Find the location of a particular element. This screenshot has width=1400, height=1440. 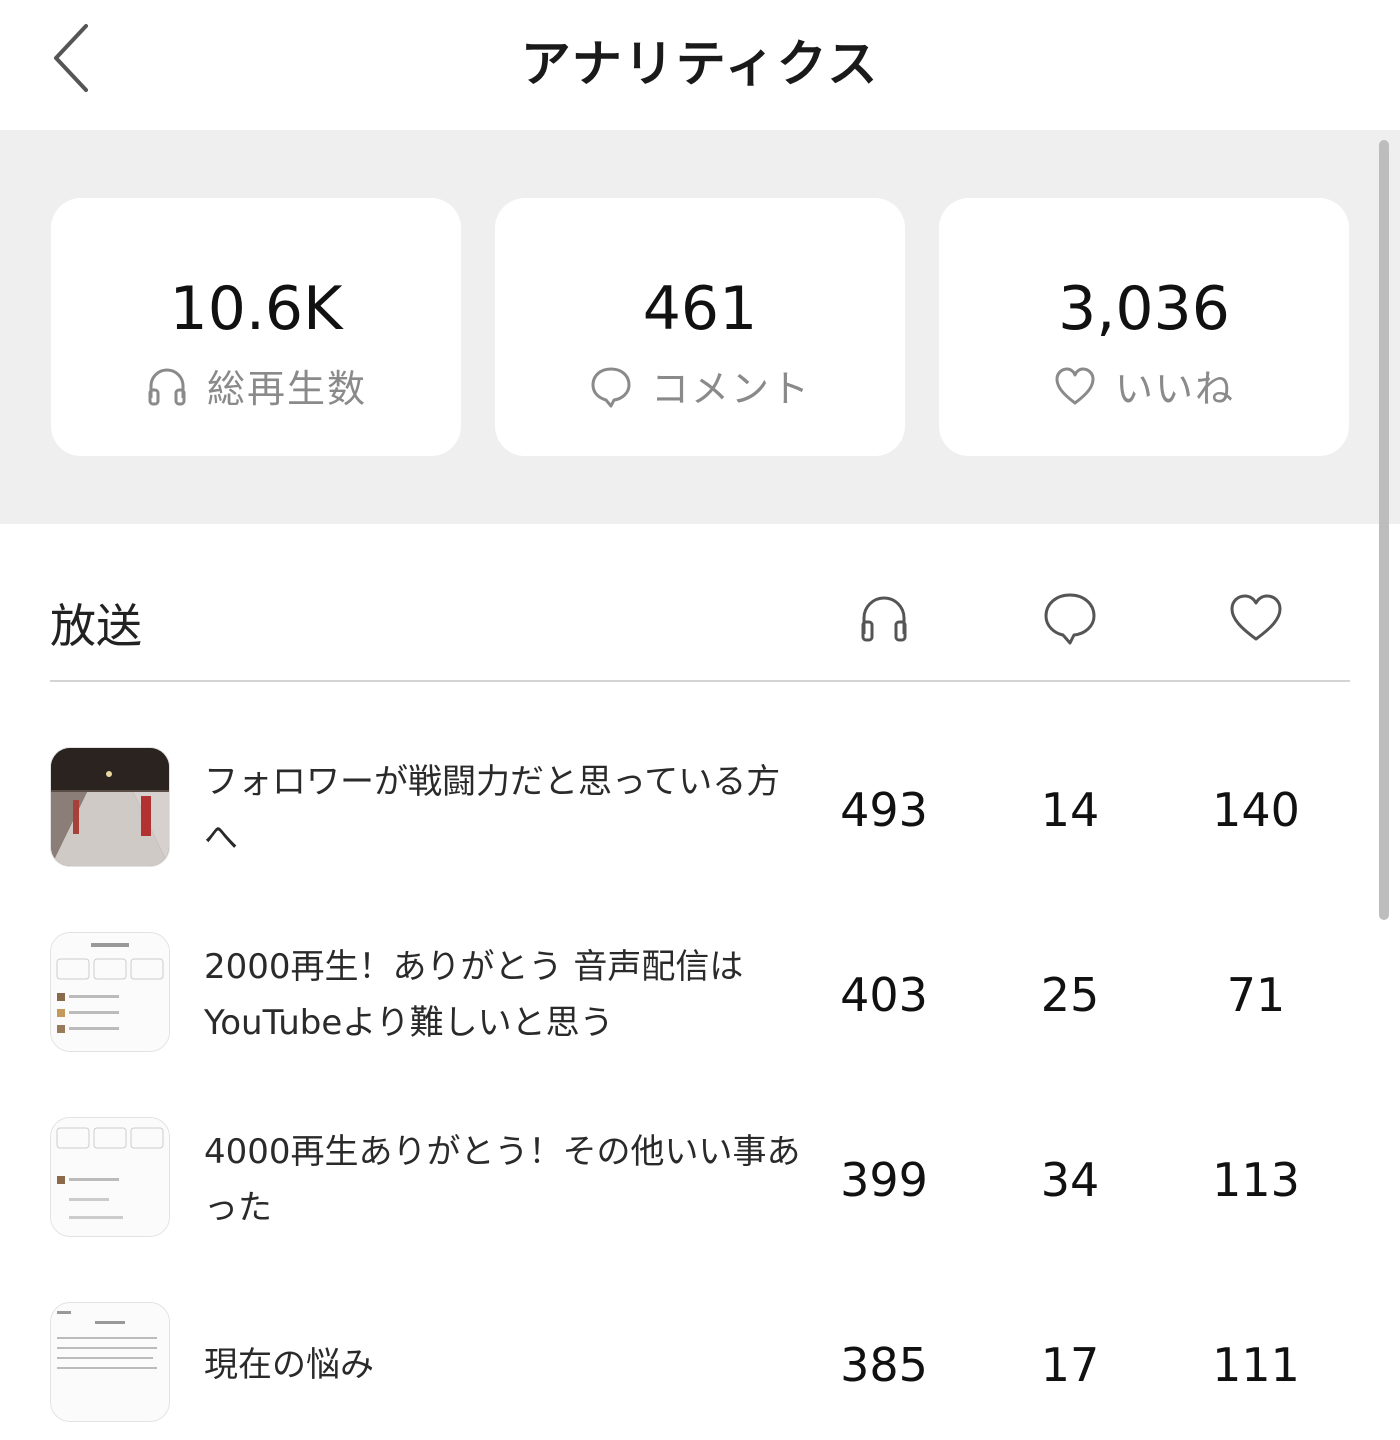

header: アナリティクス is located at coordinates (700, 65).